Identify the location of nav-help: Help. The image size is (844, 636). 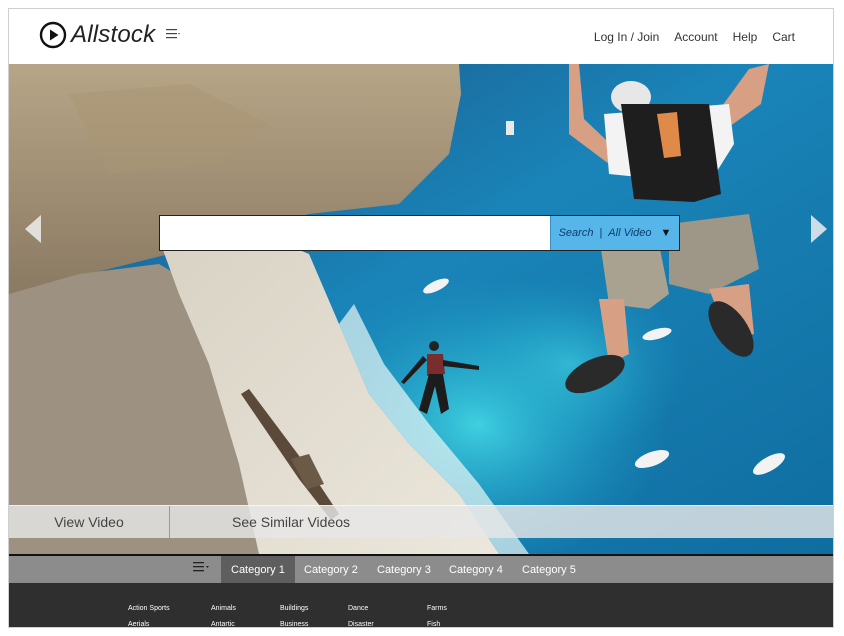
(745, 37).